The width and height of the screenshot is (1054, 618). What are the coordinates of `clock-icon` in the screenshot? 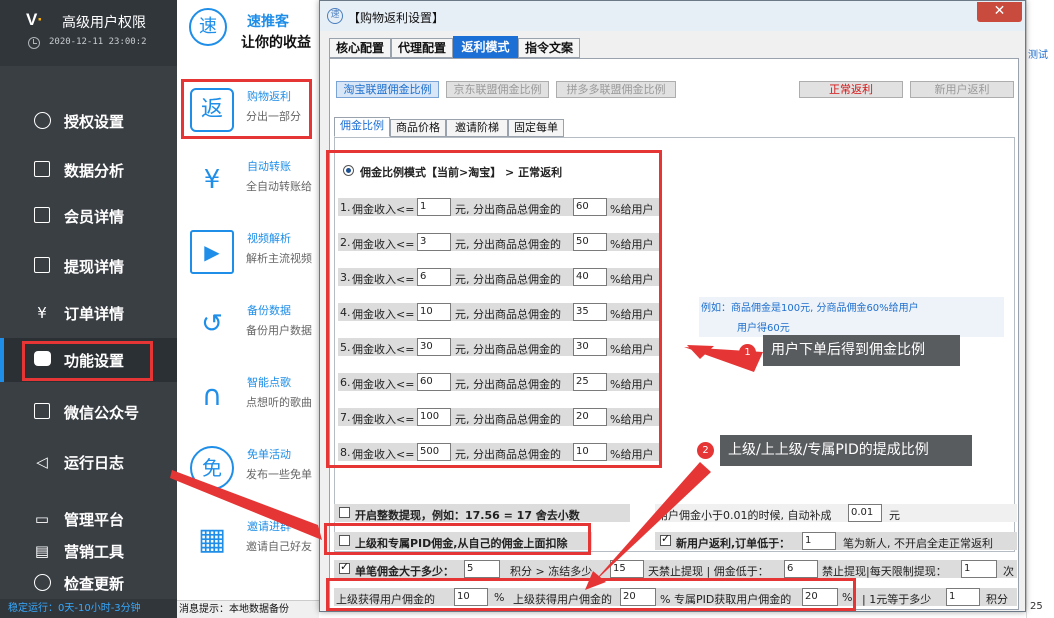 It's located at (34, 43).